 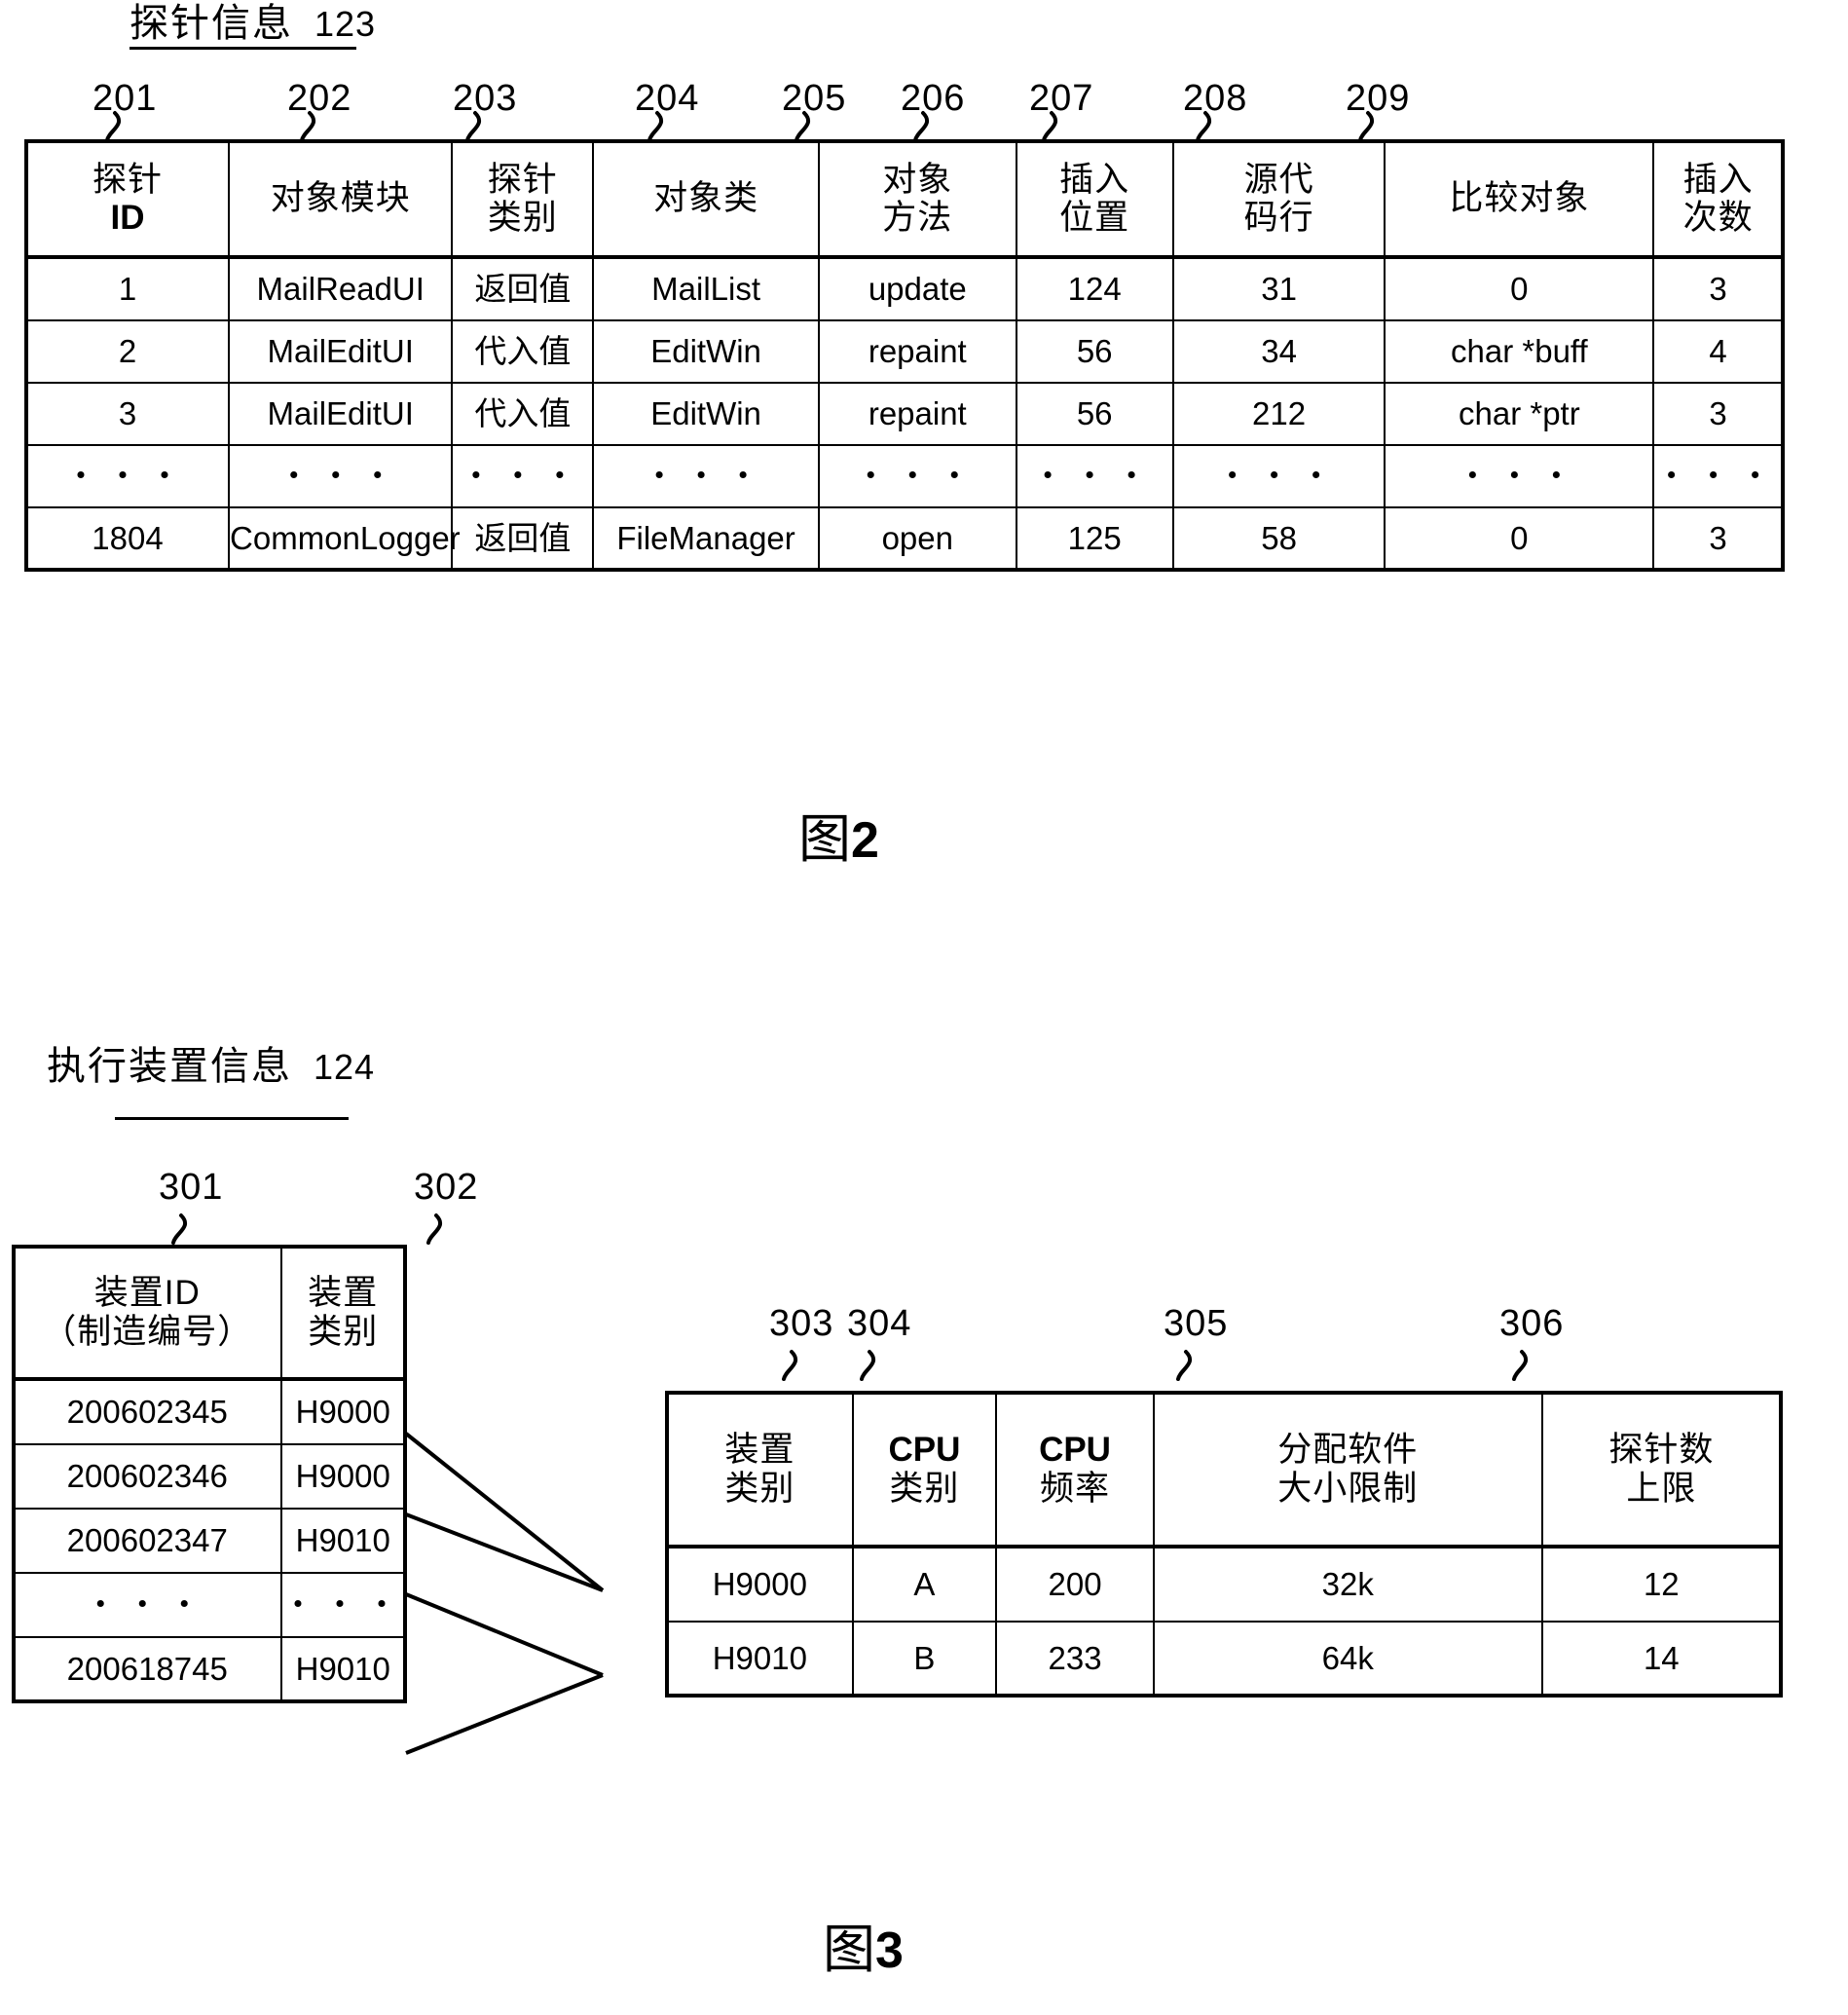 I want to click on cell-source-line: 212, so click(x=1278, y=414).